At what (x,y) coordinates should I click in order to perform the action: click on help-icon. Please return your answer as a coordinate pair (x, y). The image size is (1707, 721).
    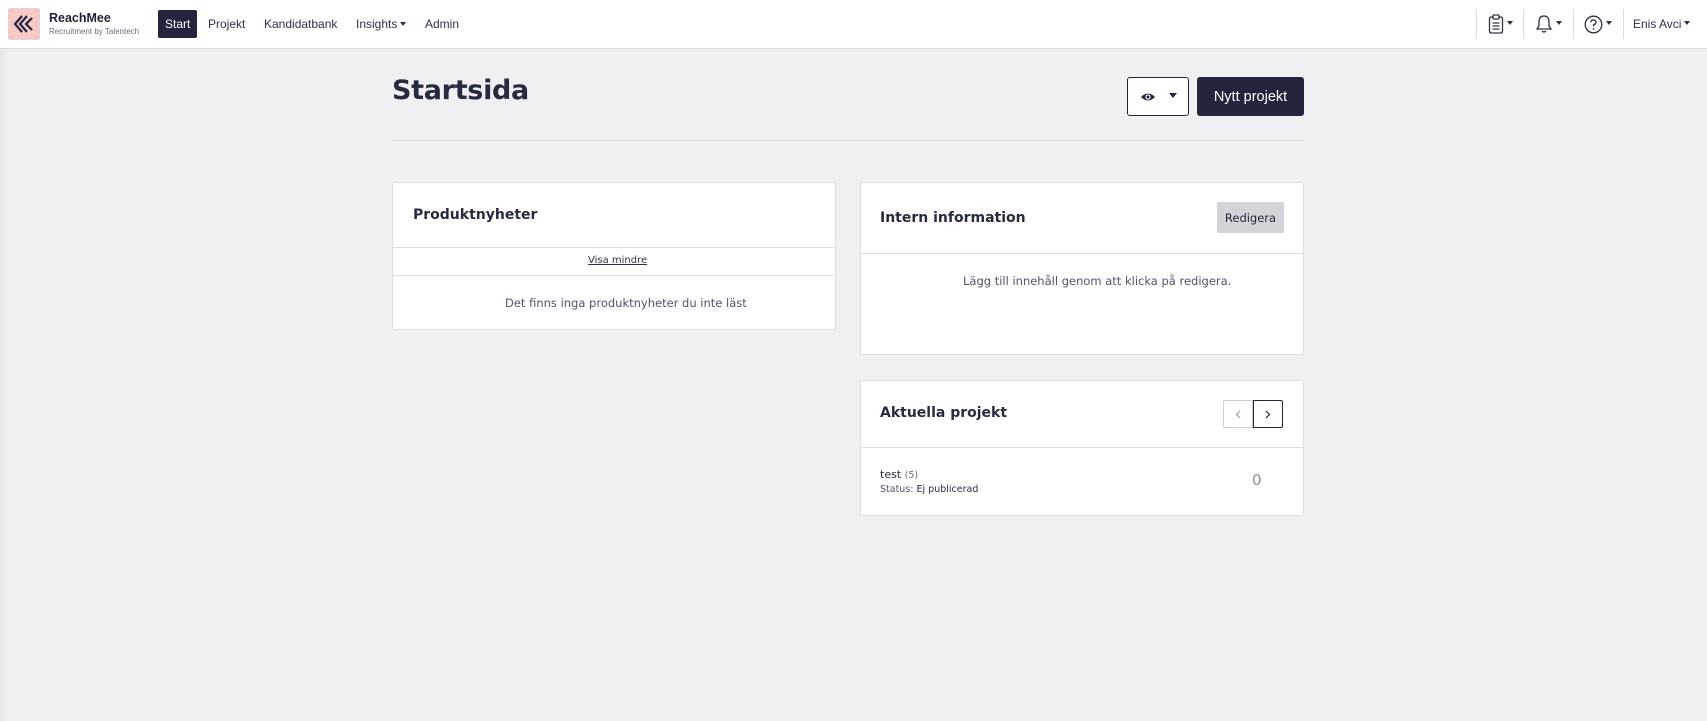
    Looking at the image, I should click on (1593, 24).